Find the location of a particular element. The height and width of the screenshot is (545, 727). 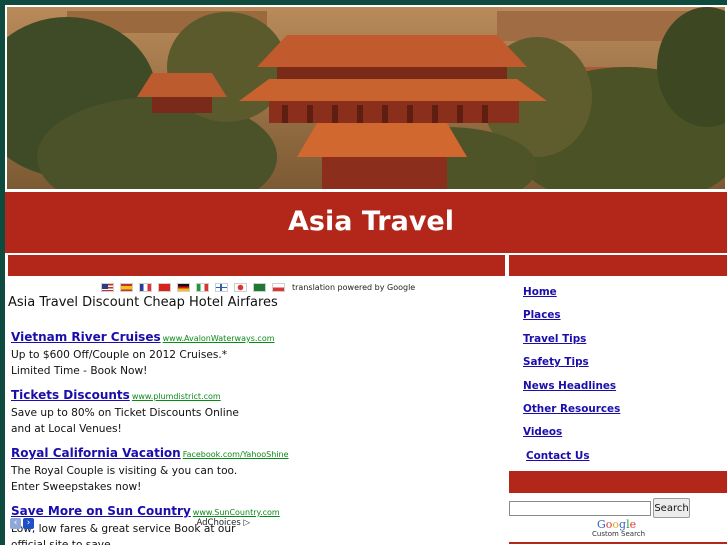

it-flag-icon is located at coordinates (202, 287).